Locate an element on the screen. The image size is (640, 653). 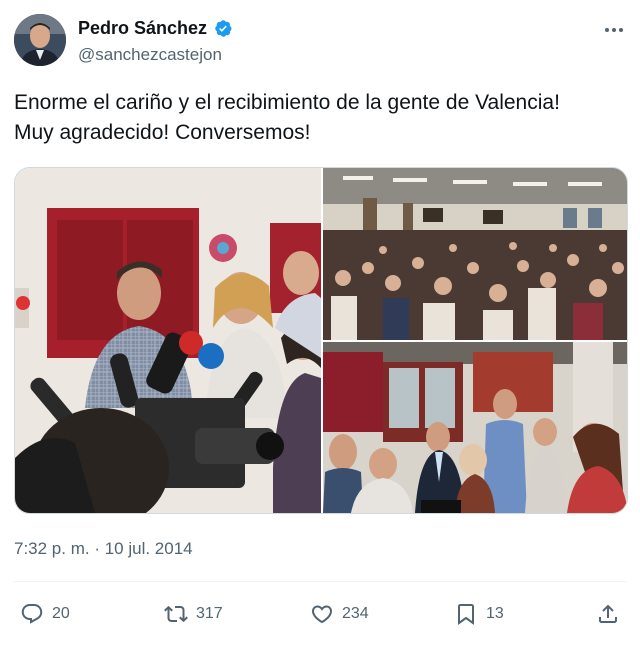
share-icon is located at coordinates (608, 613).